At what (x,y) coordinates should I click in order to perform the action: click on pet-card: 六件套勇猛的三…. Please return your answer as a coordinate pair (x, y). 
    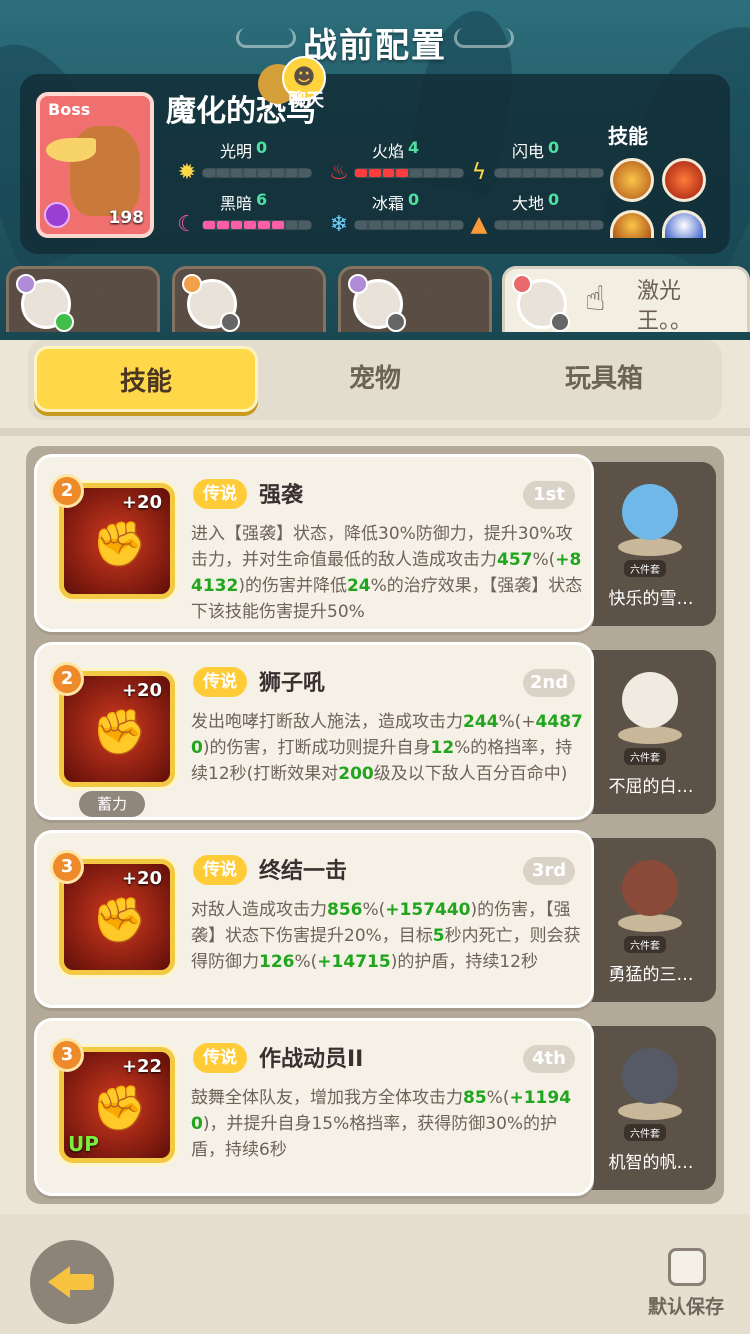
    Looking at the image, I should click on (651, 920).